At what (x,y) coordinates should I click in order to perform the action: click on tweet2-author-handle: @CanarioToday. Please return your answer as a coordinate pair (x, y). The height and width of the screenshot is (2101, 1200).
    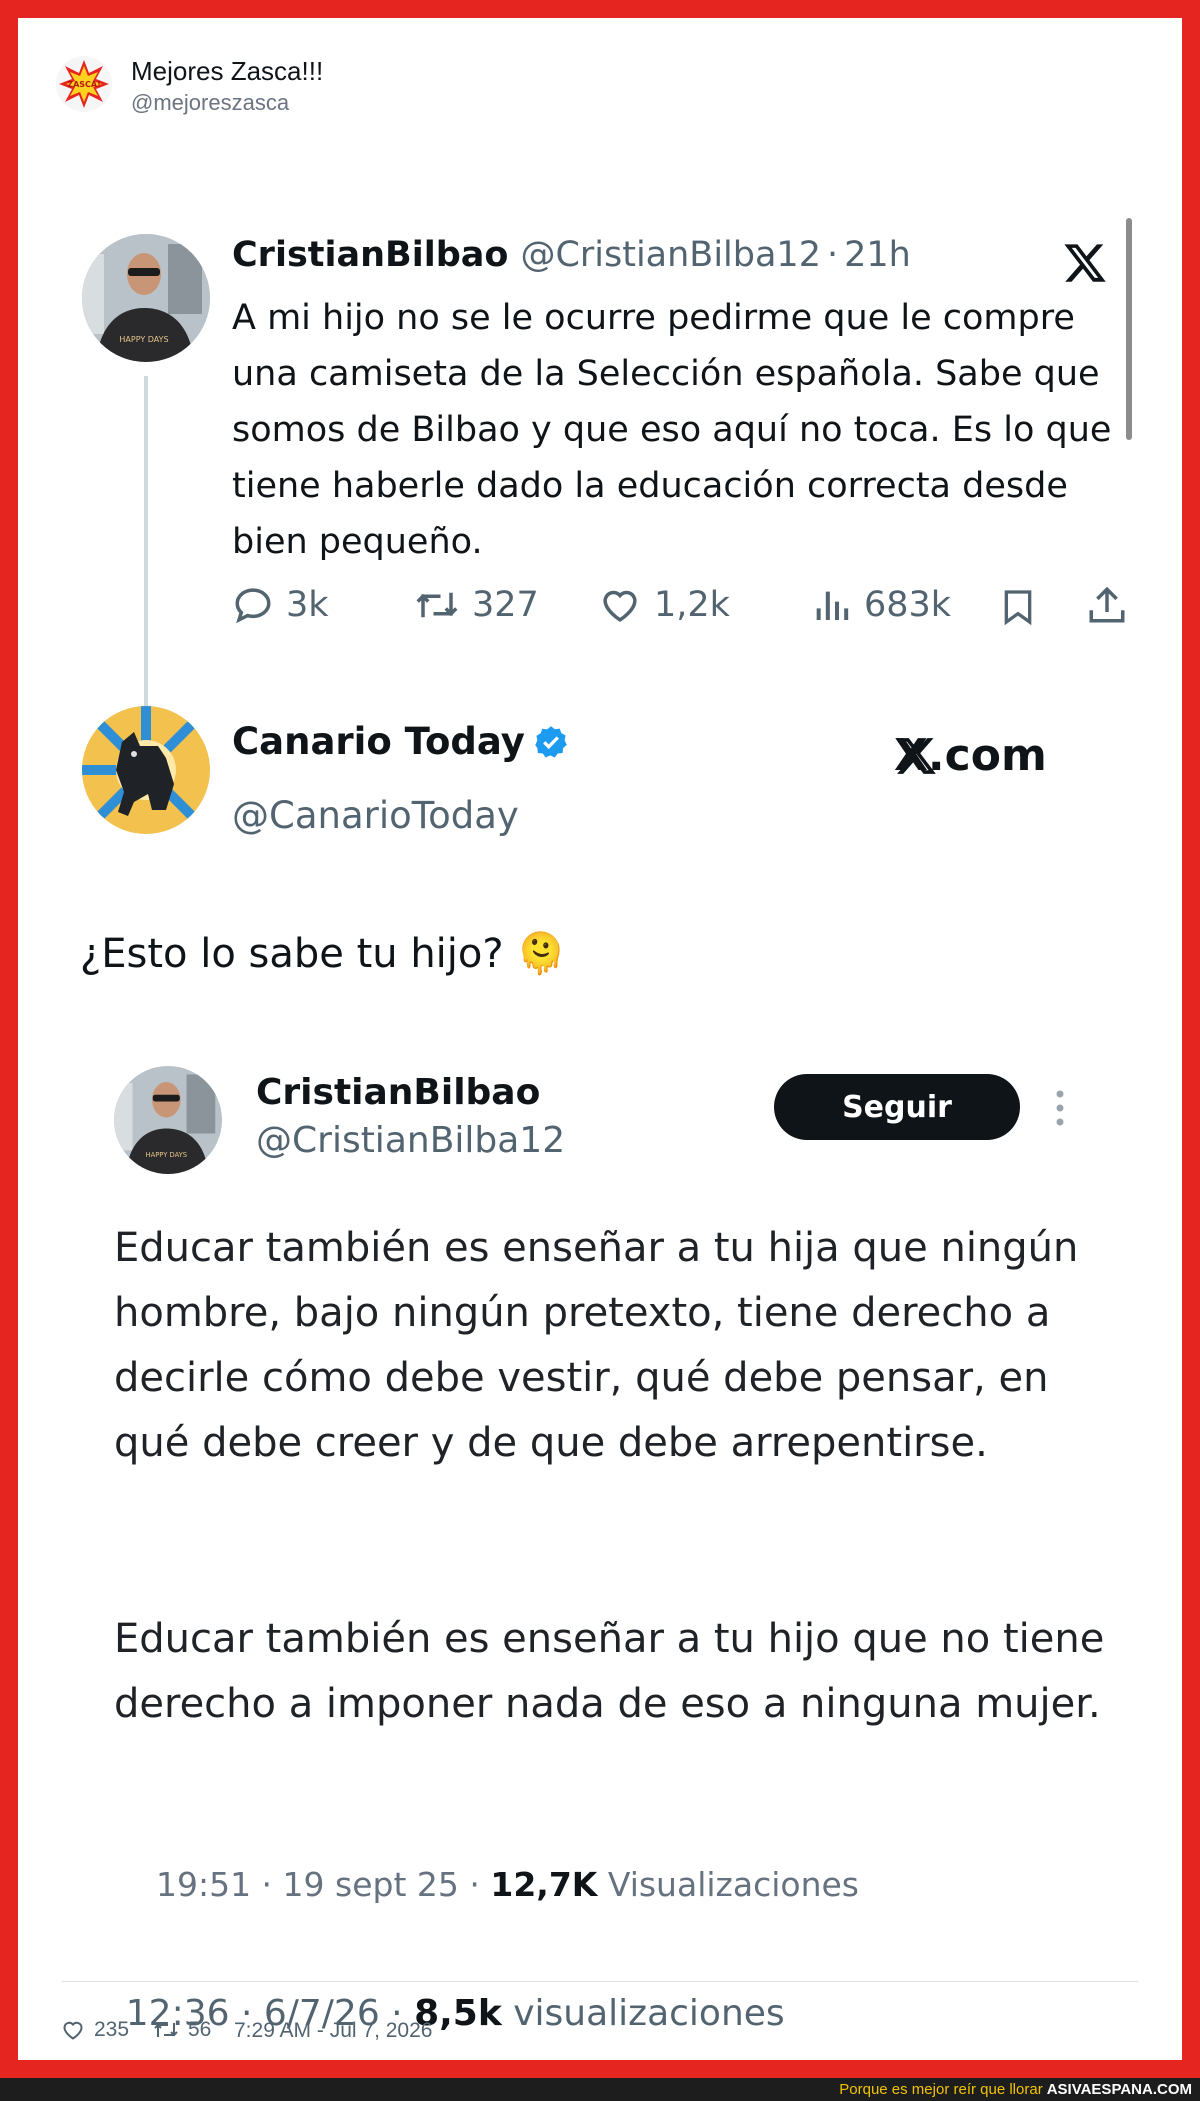
    Looking at the image, I should click on (375, 815).